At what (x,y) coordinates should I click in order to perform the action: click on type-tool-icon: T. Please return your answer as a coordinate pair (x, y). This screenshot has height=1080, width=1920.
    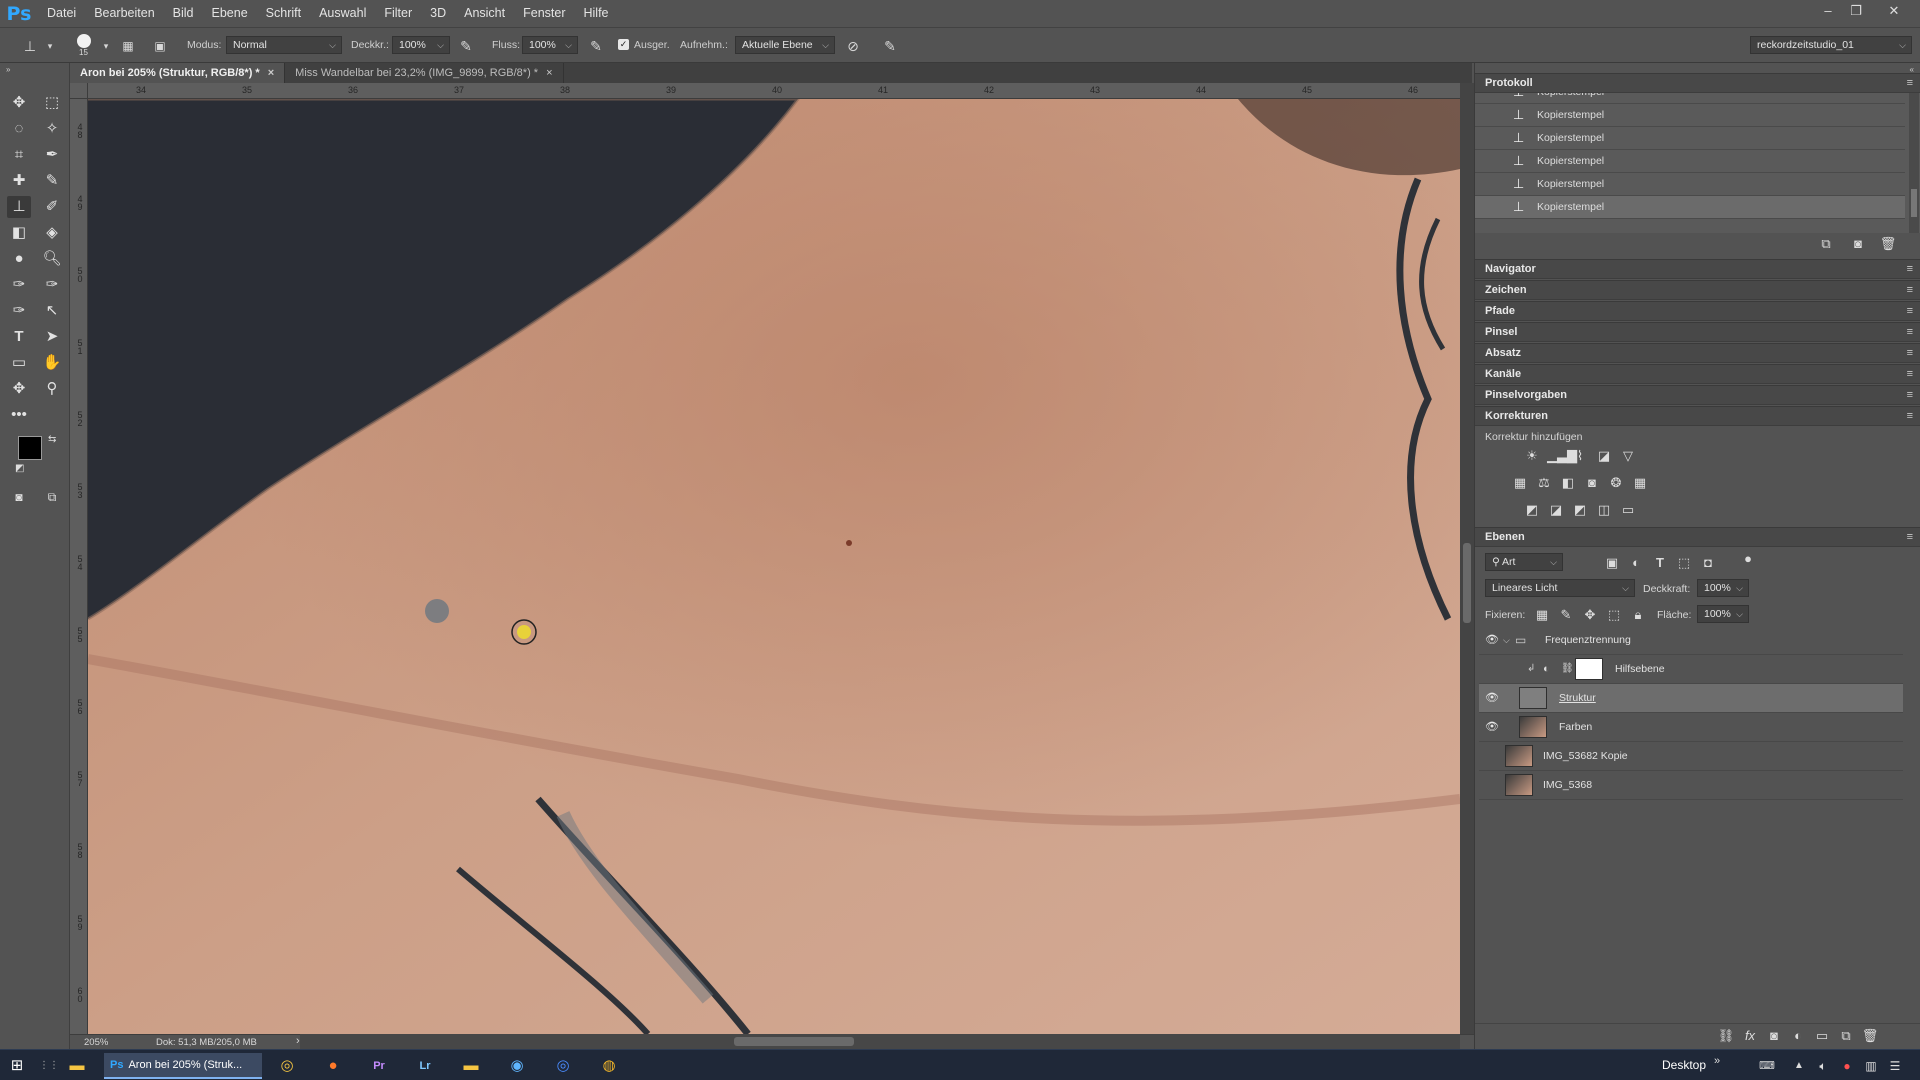
    Looking at the image, I should click on (19, 337).